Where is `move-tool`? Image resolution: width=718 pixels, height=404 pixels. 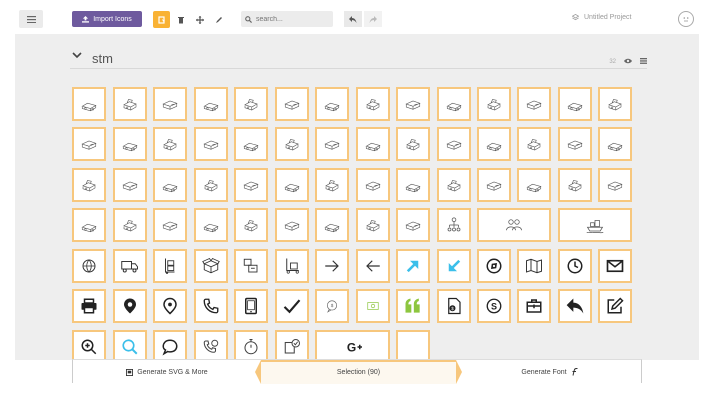 move-tool is located at coordinates (199, 19).